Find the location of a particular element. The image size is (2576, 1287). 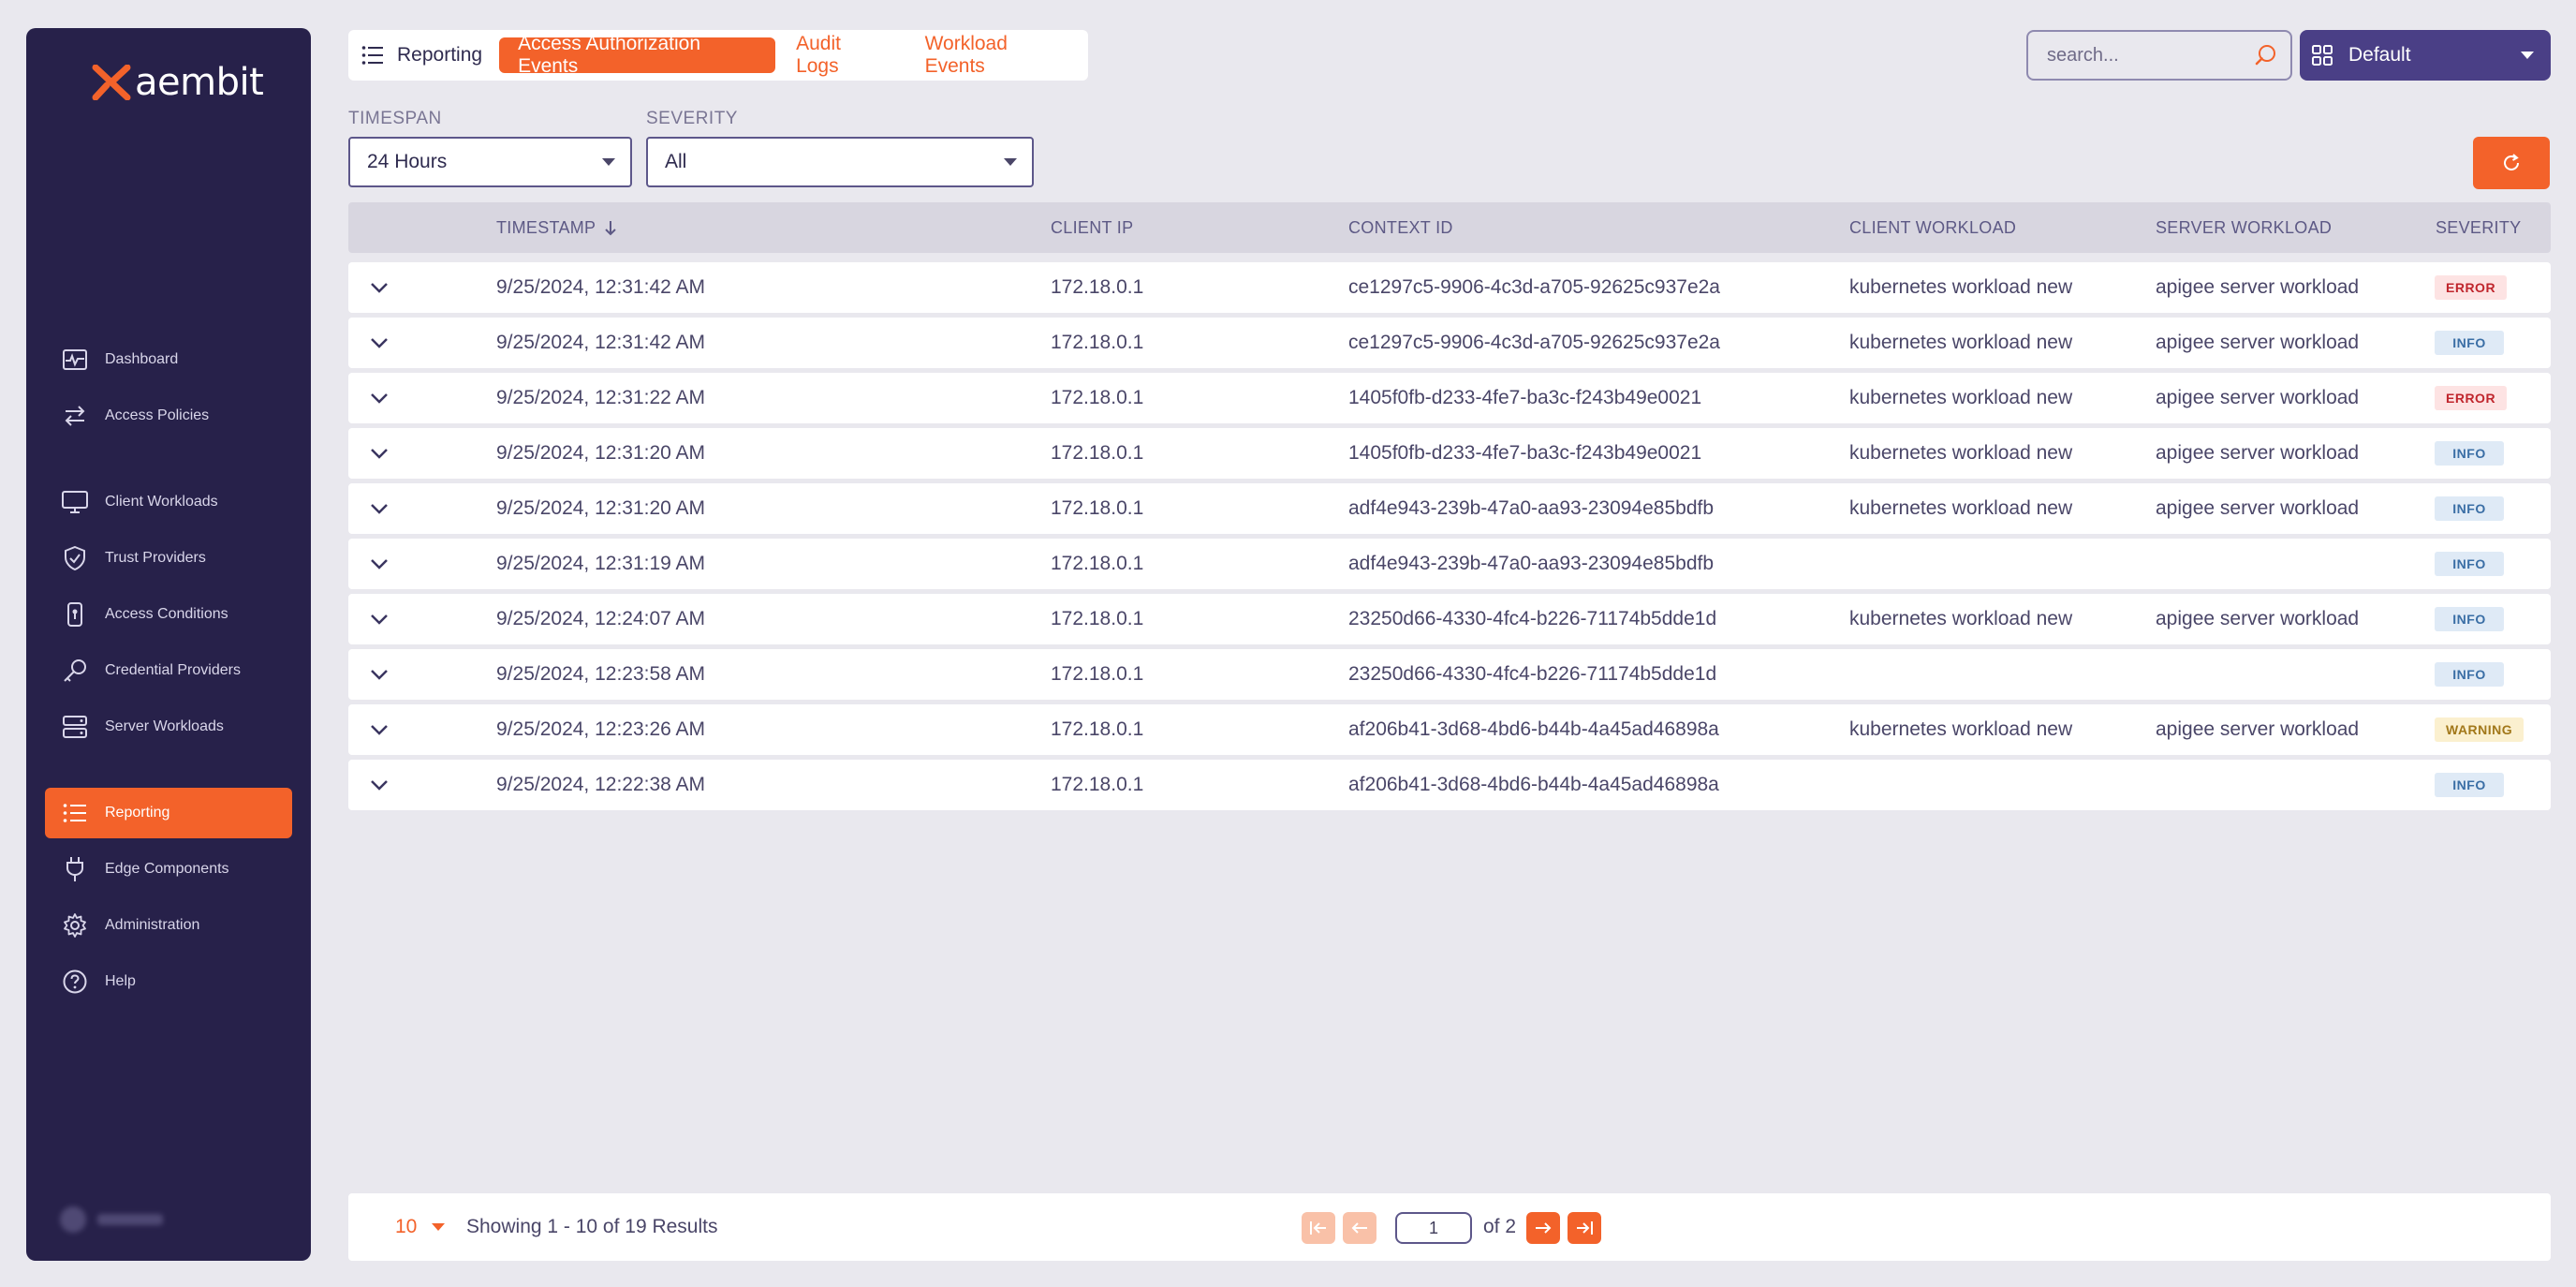

aembit-logo: aembit is located at coordinates (178, 82).